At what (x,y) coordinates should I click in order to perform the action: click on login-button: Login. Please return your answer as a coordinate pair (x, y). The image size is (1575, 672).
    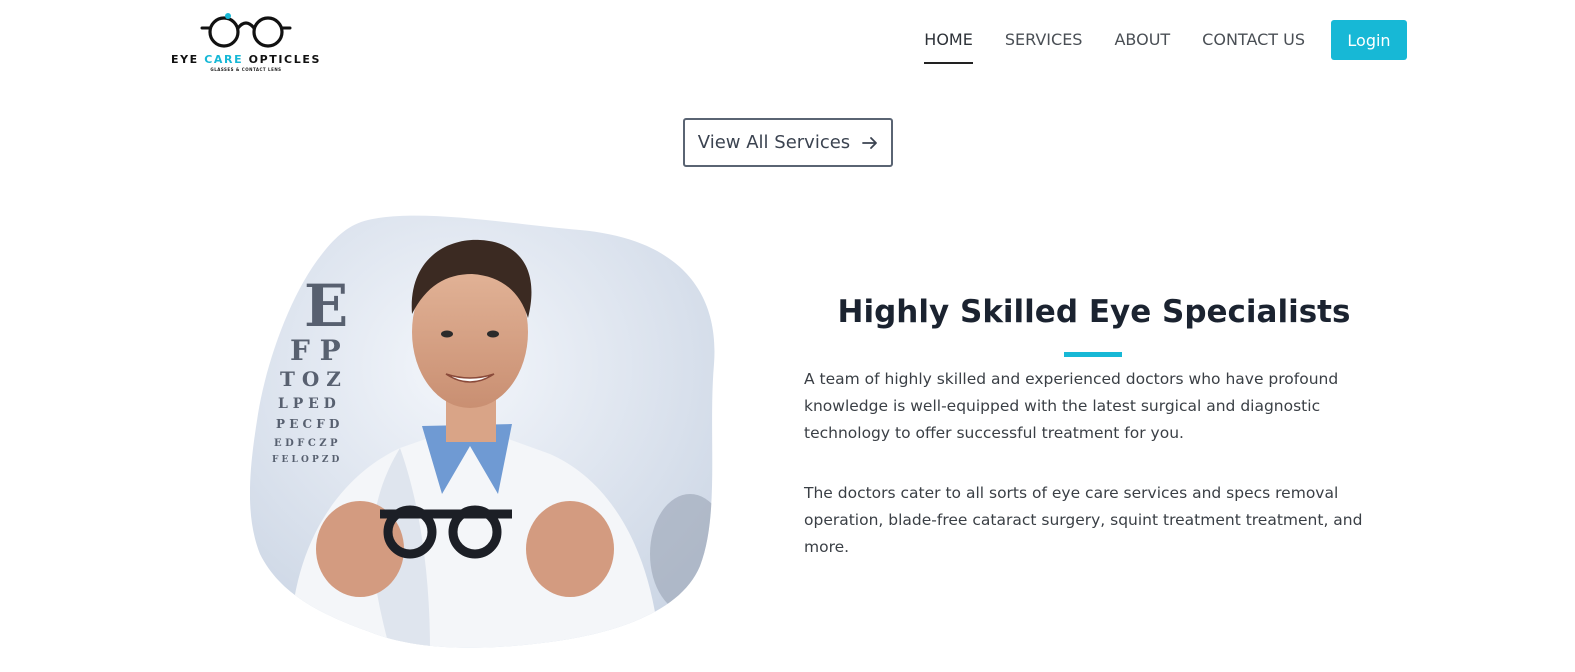
    Looking at the image, I should click on (1369, 40).